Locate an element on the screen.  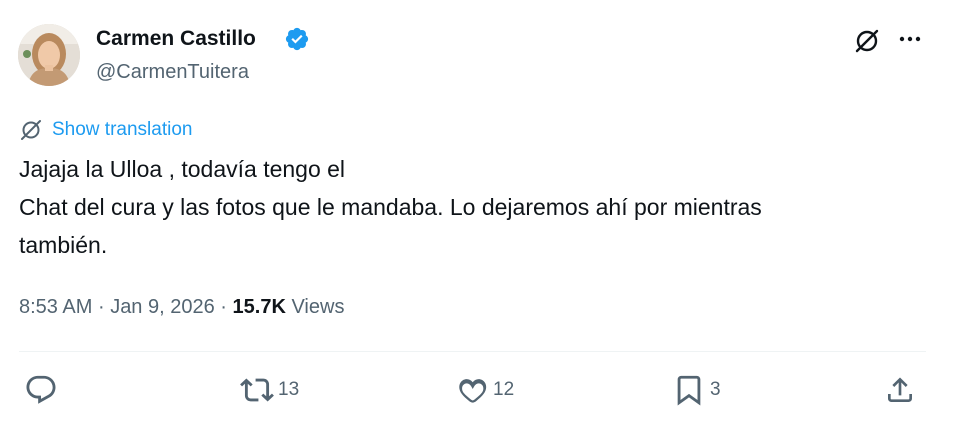
views-count: 15.7K is located at coordinates (259, 307).